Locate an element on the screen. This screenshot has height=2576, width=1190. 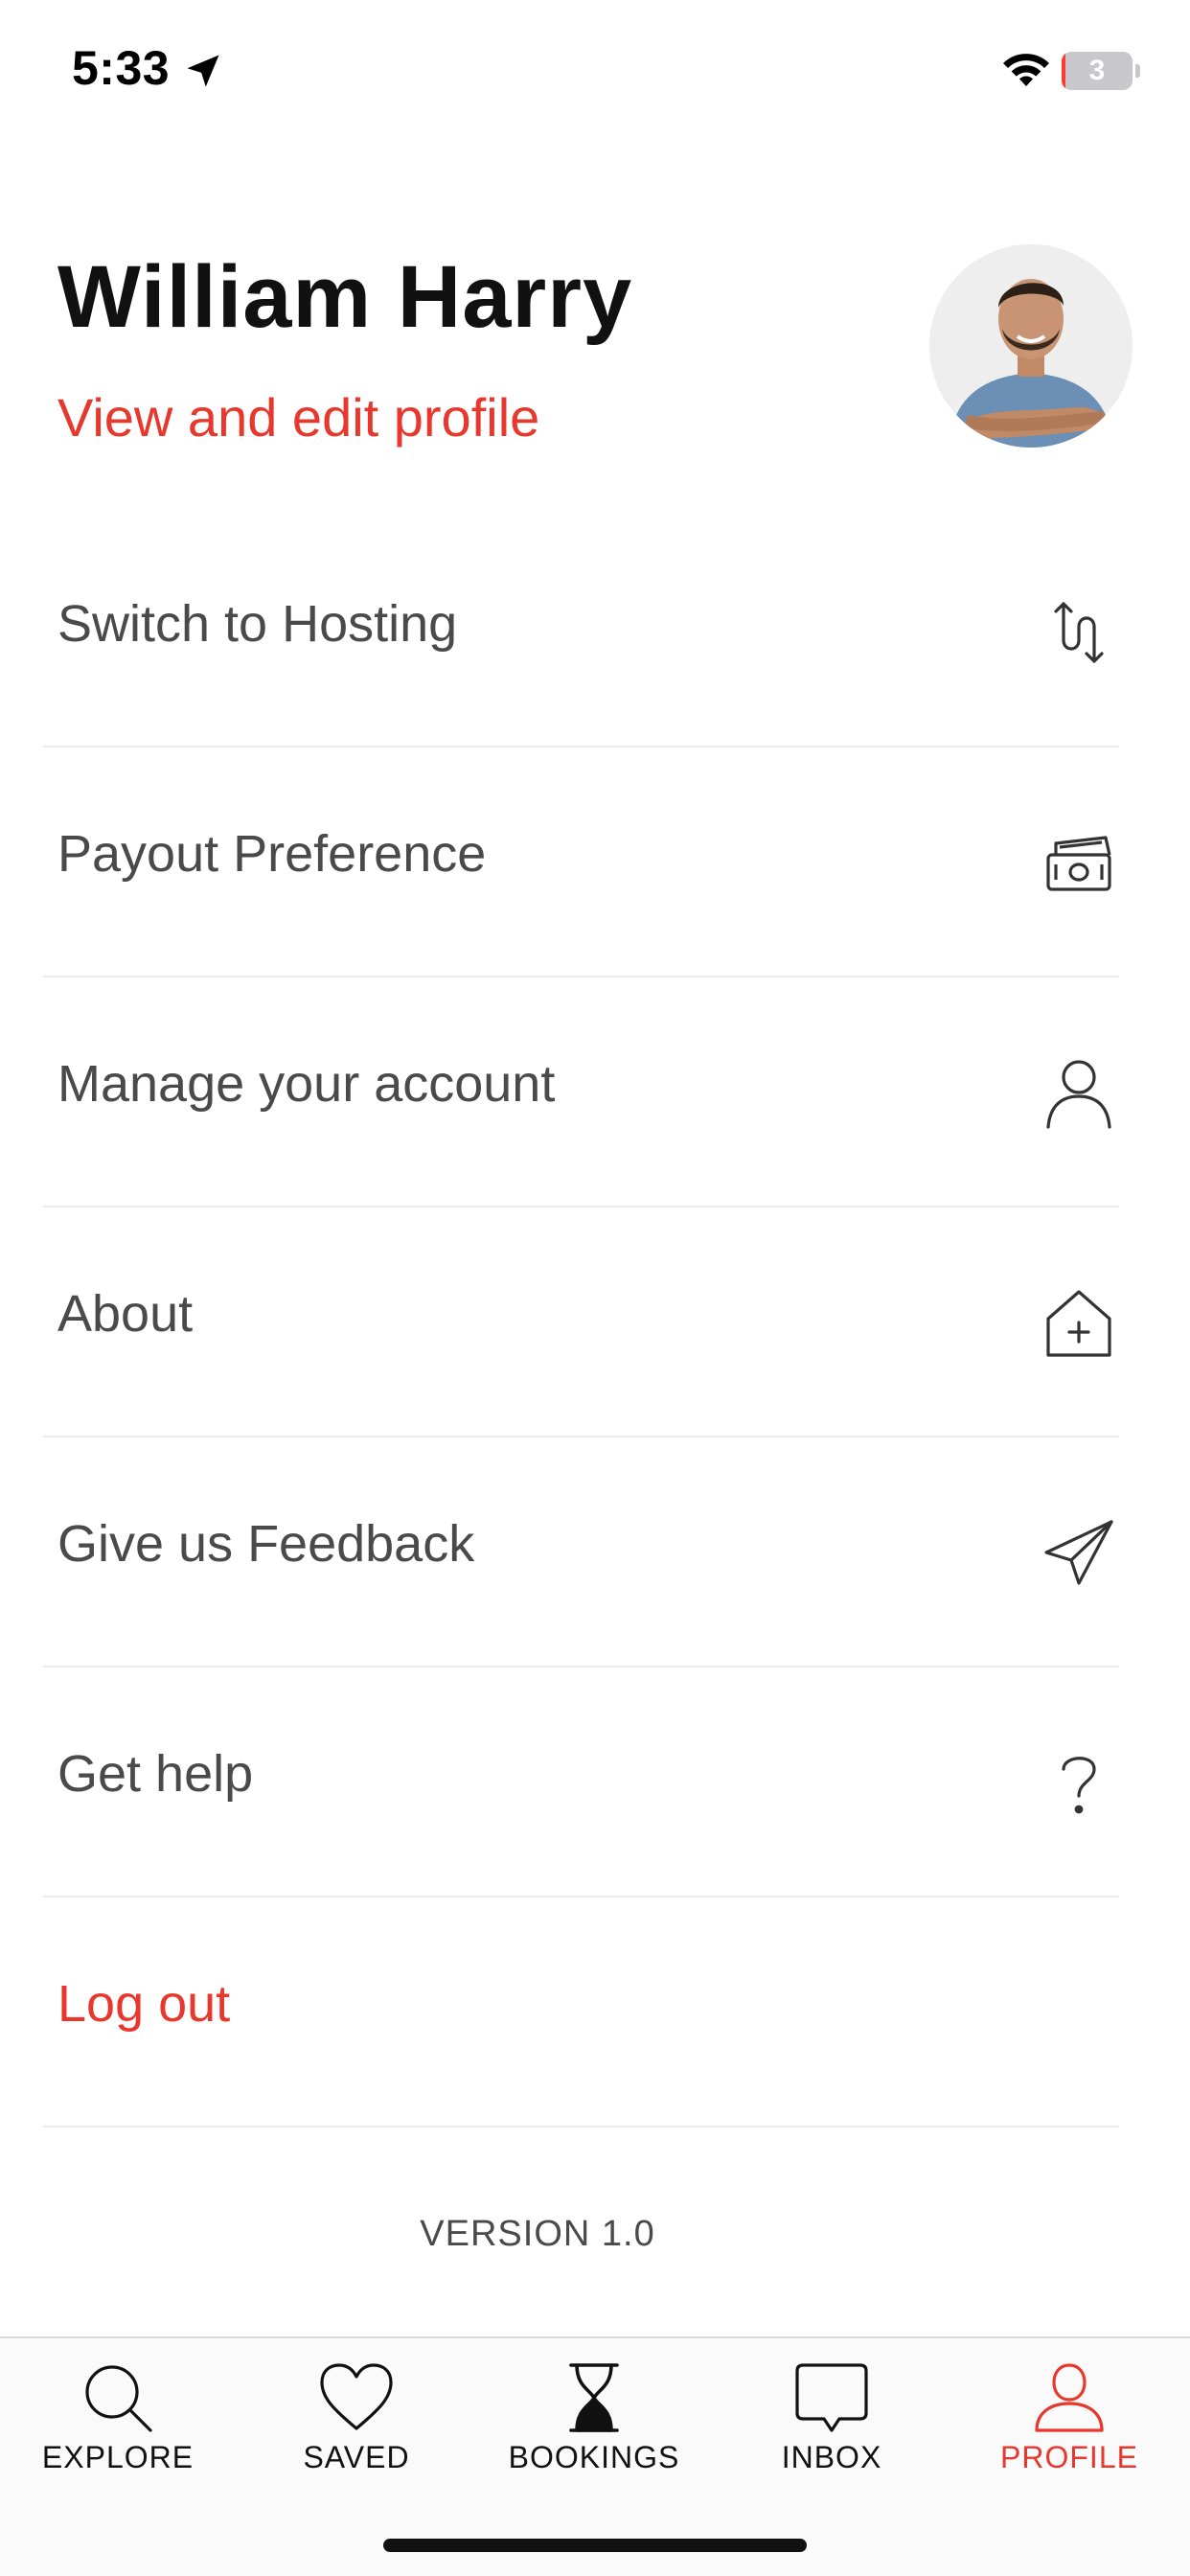
switch-arrows-icon is located at coordinates (1079, 632).